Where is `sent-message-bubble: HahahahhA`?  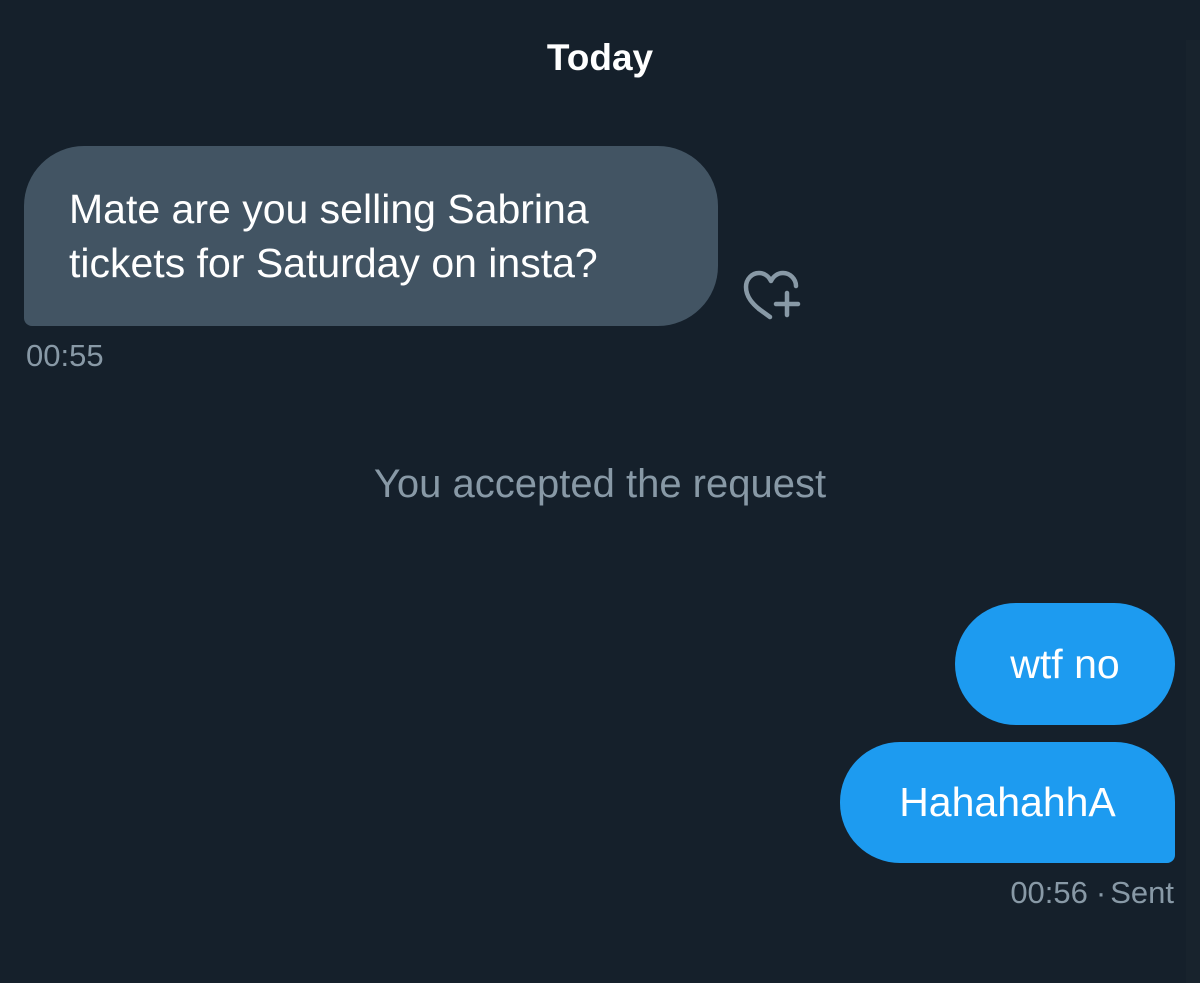
sent-message-bubble: HahahahhA is located at coordinates (1007, 802).